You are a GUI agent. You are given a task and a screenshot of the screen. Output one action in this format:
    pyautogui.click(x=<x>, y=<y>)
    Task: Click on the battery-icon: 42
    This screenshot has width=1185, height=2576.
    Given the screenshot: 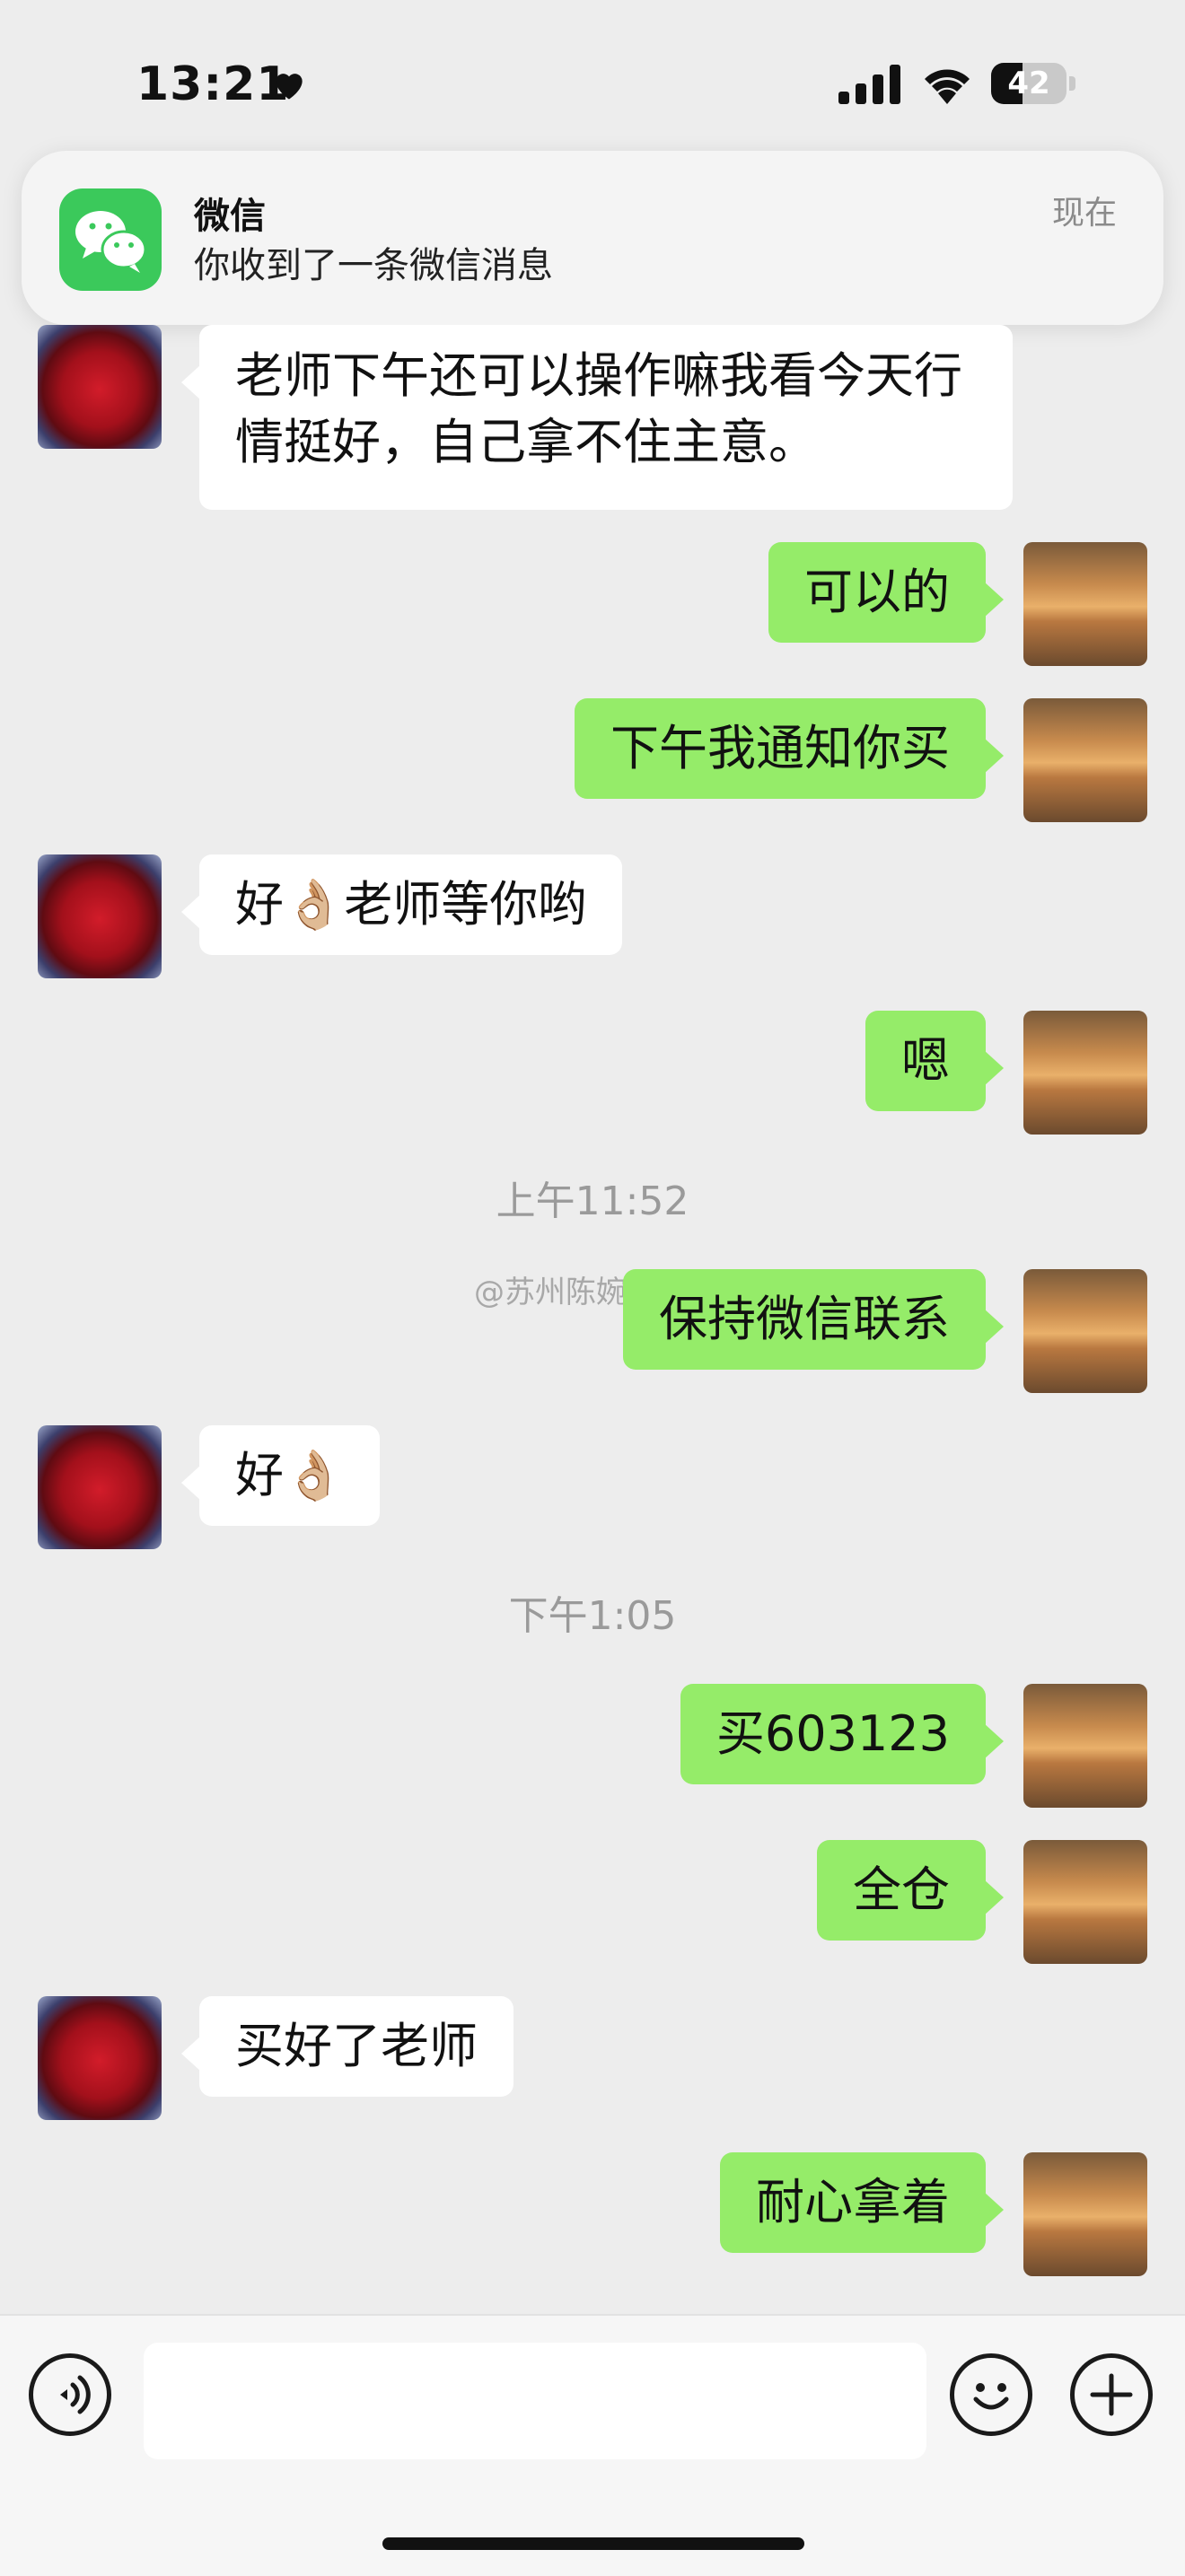 What is the action you would take?
    pyautogui.click(x=1033, y=83)
    